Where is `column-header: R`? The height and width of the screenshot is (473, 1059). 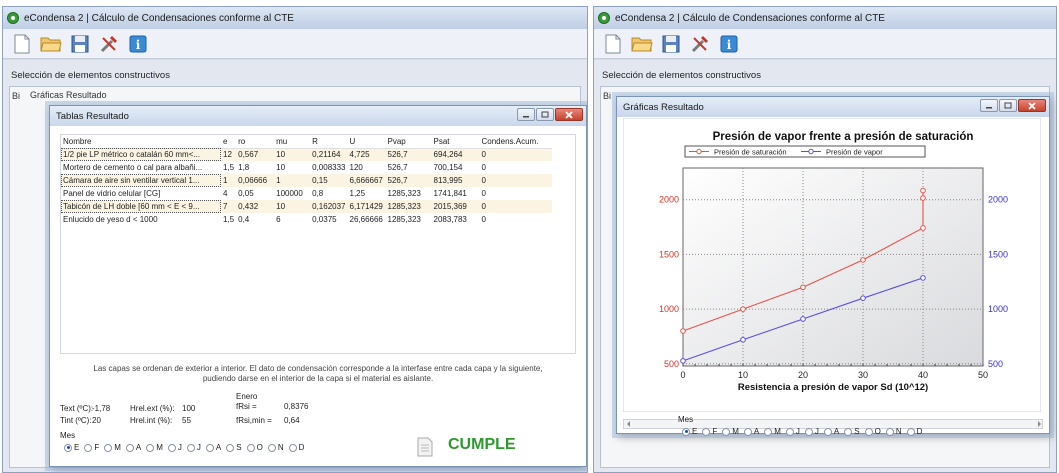 column-header: R is located at coordinates (329, 142).